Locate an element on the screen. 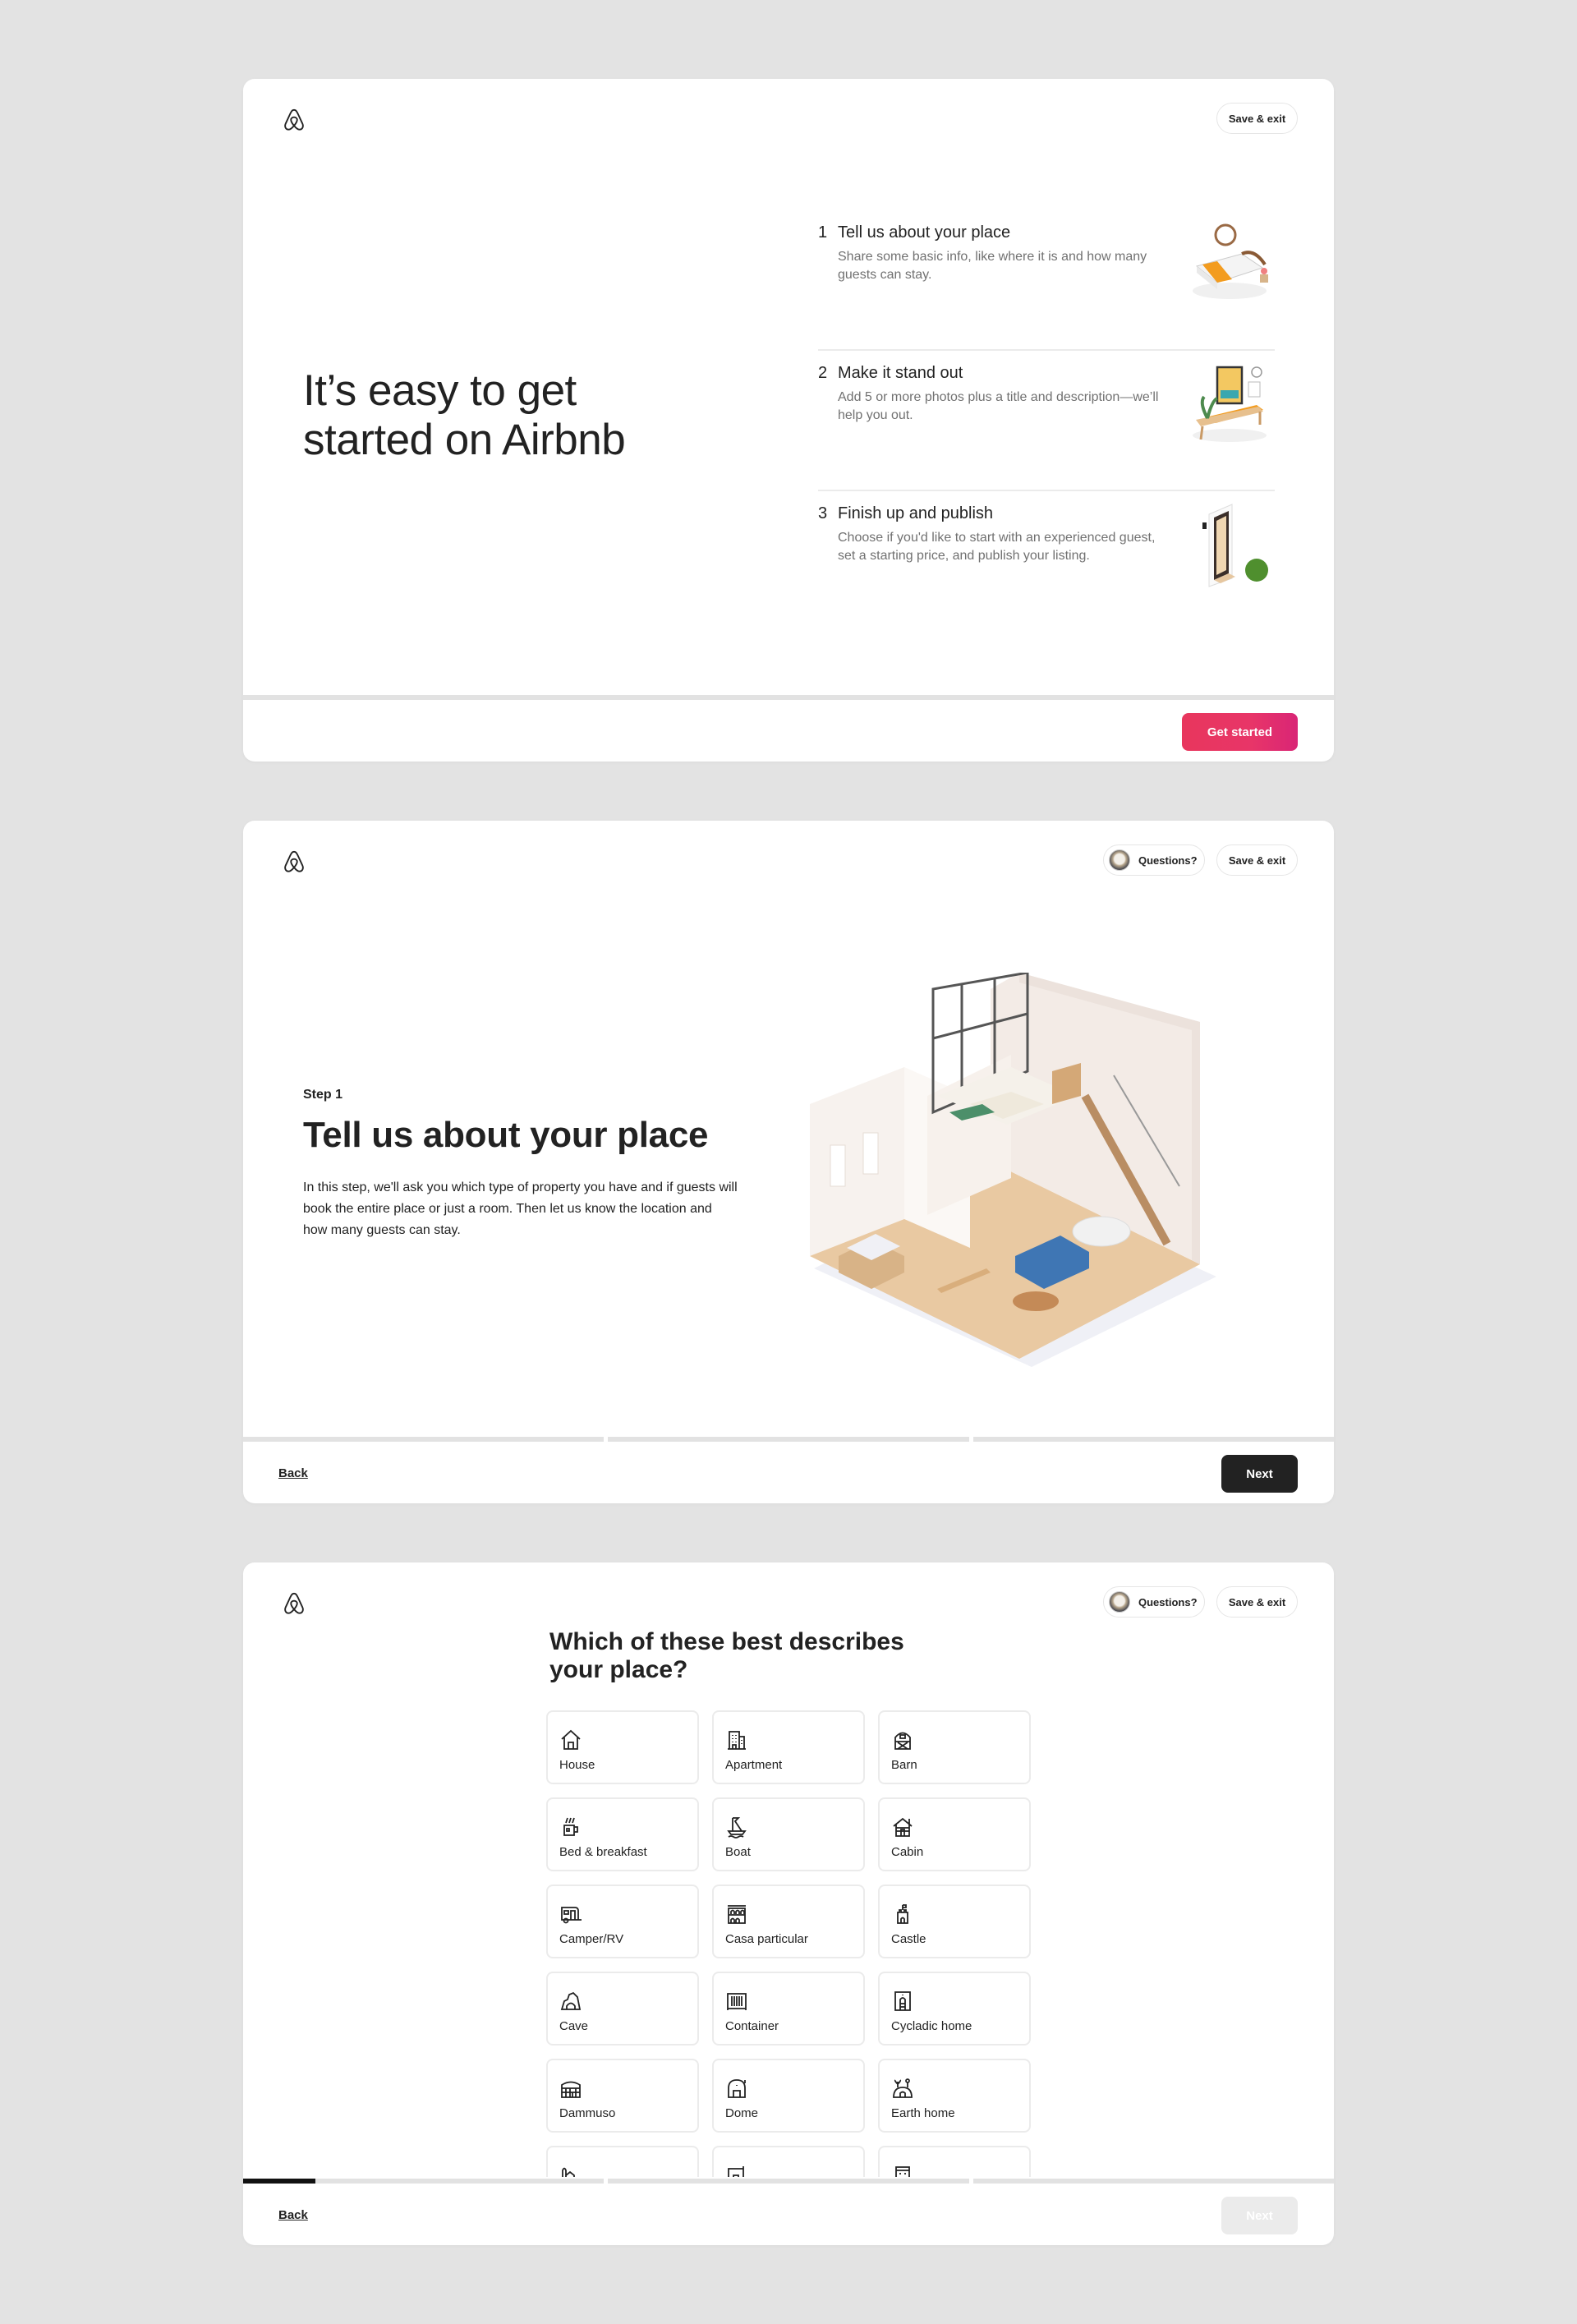 Image resolution: width=1577 pixels, height=2324 pixels. dome-icon is located at coordinates (737, 2088).